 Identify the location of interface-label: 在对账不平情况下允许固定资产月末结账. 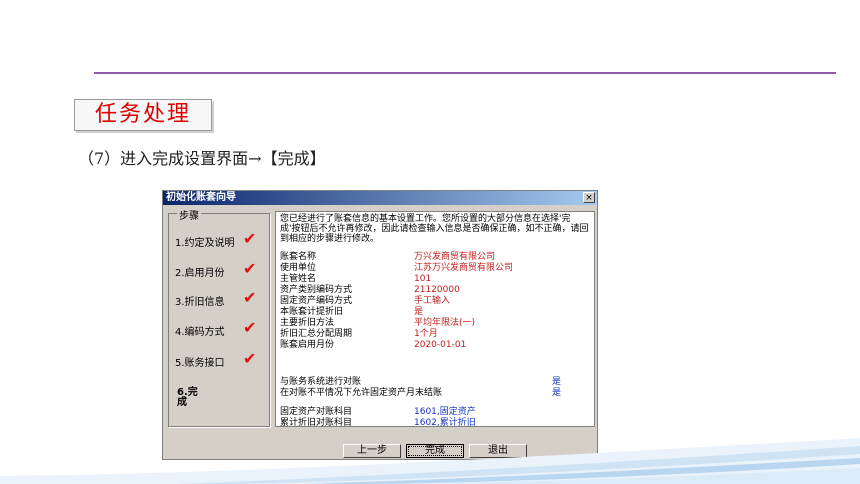
(361, 393).